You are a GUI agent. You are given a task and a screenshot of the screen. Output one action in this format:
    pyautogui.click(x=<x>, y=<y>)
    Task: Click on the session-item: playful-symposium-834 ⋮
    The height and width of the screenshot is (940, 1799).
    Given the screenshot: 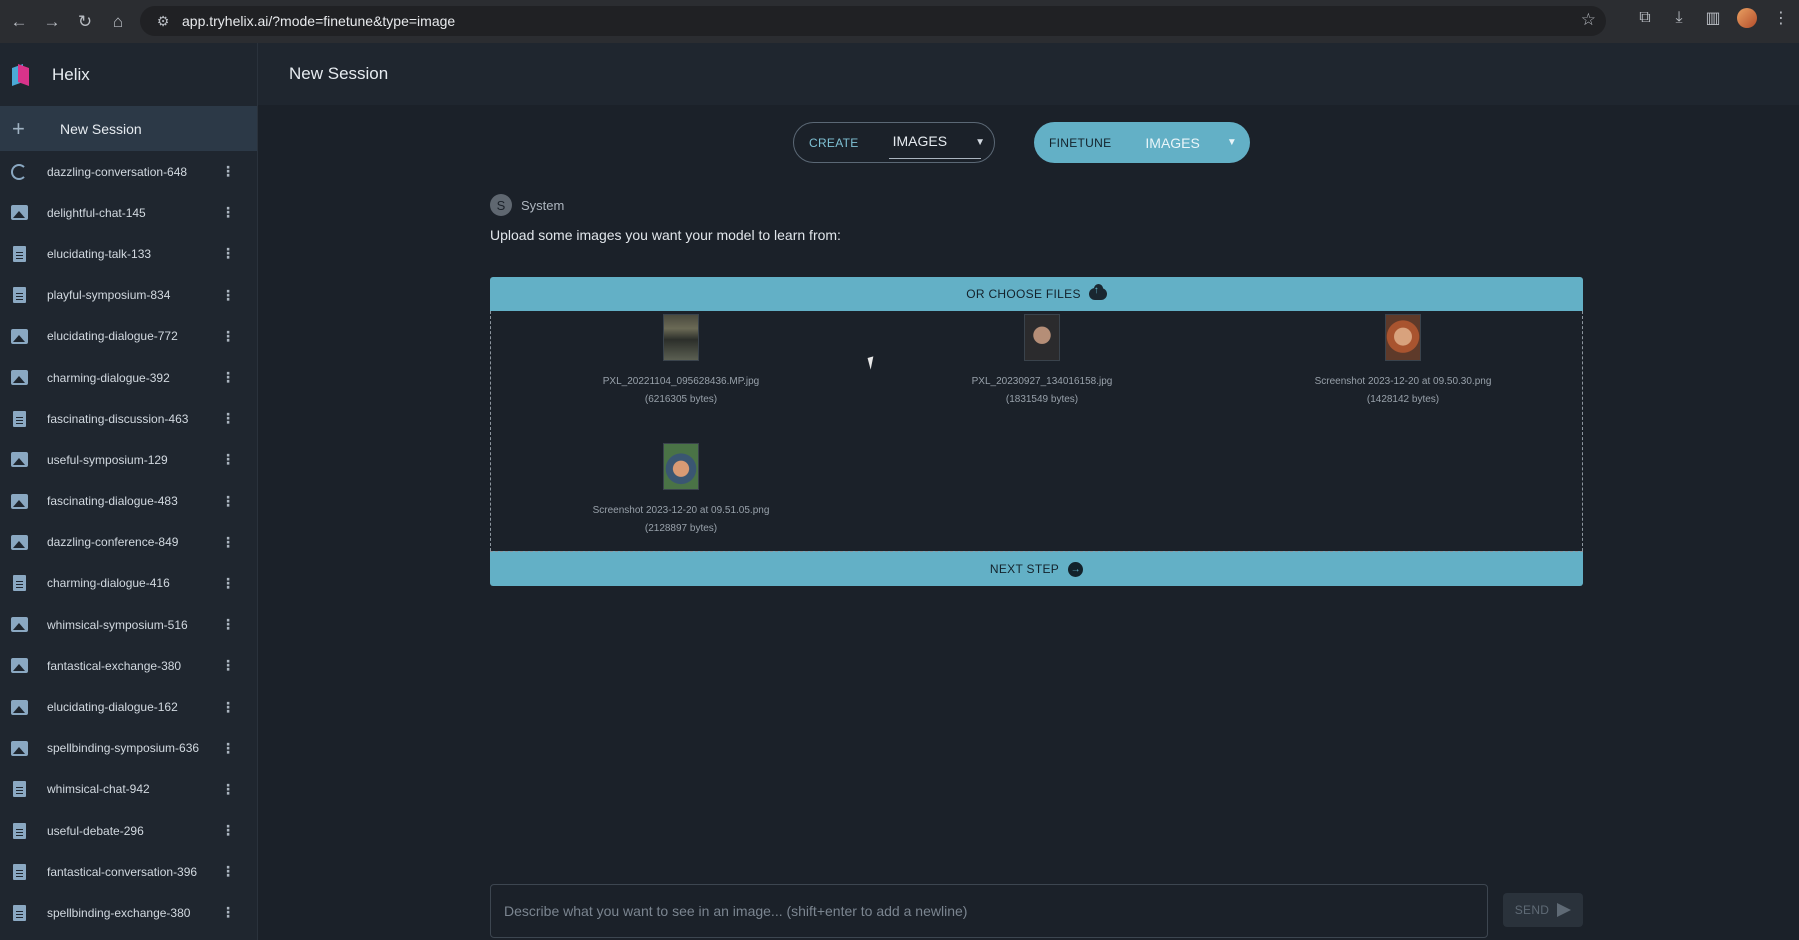 What is the action you would take?
    pyautogui.click(x=128, y=295)
    